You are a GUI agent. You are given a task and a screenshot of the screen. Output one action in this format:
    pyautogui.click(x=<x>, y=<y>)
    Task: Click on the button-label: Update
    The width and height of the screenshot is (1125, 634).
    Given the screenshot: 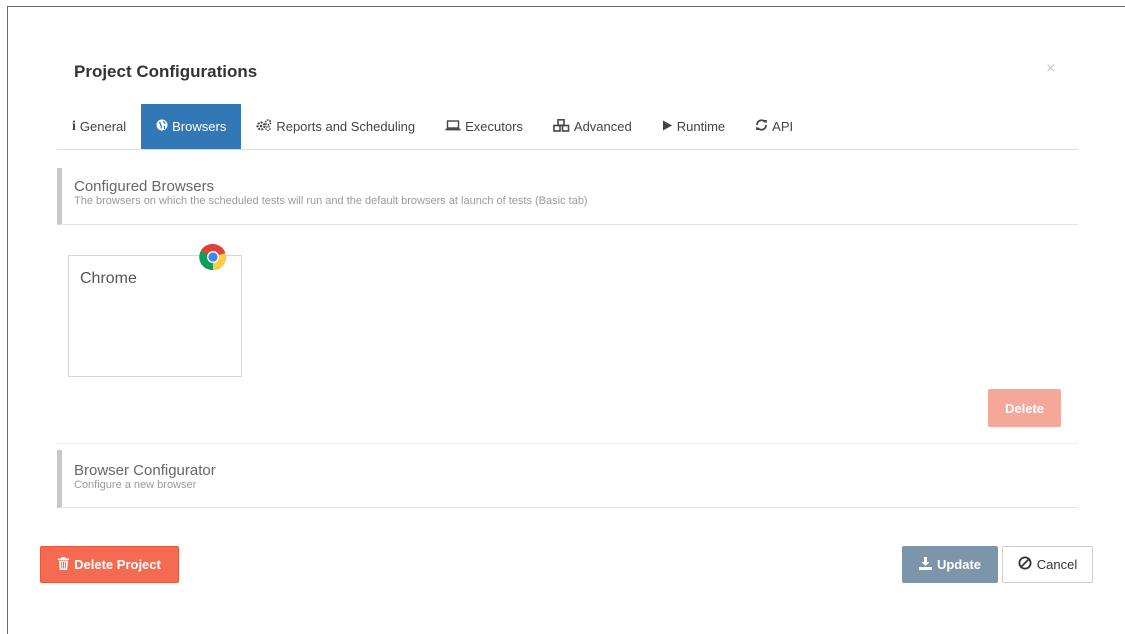 What is the action you would take?
    pyautogui.click(x=959, y=564)
    